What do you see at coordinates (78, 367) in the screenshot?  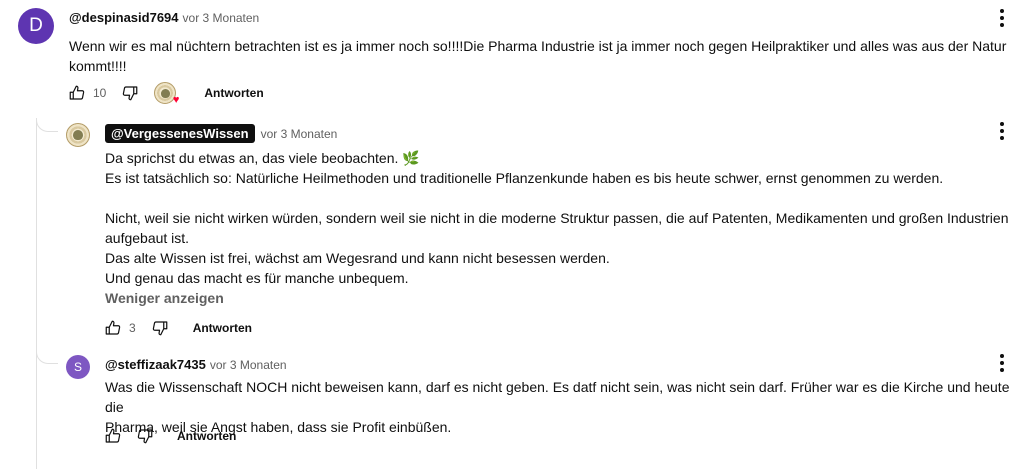 I see `avatar: S` at bounding box center [78, 367].